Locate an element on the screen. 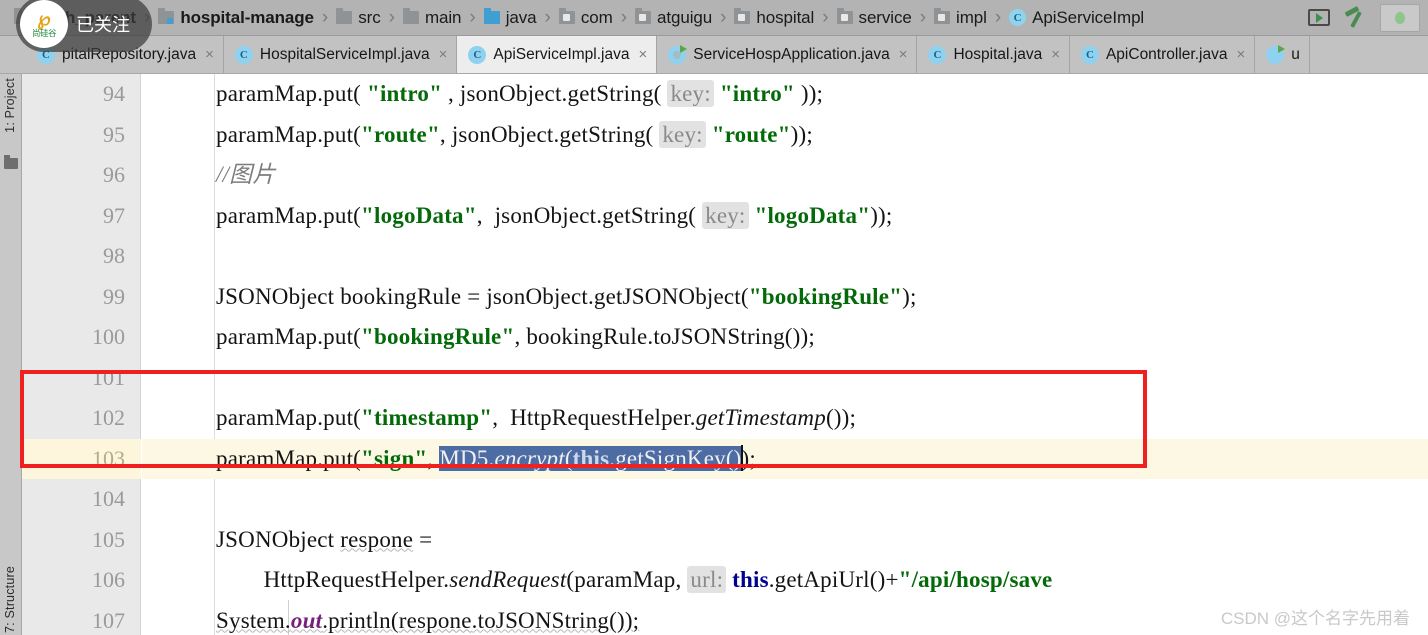  tab-label: u is located at coordinates (1295, 54).